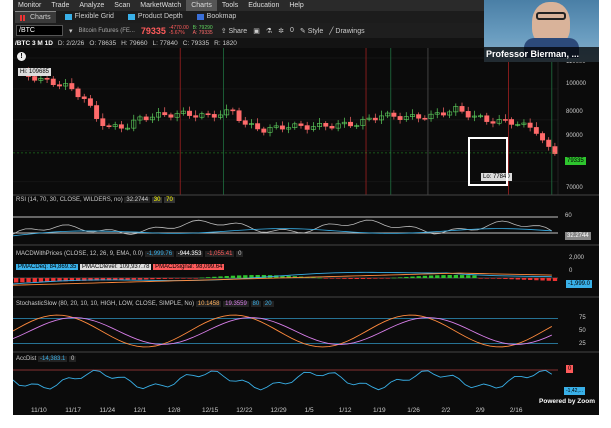 This screenshot has width=611, height=428. Describe the element at coordinates (263, 5) in the screenshot. I see `menu-education: Education` at that location.